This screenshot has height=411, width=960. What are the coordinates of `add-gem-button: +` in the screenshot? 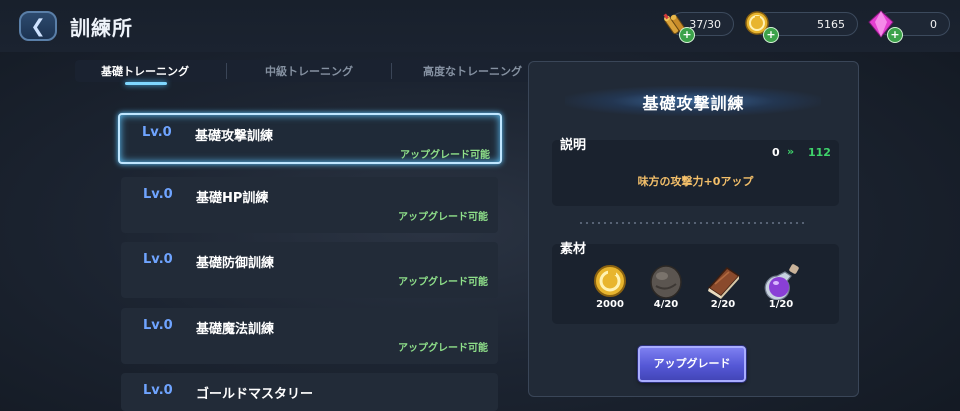 It's located at (895, 35).